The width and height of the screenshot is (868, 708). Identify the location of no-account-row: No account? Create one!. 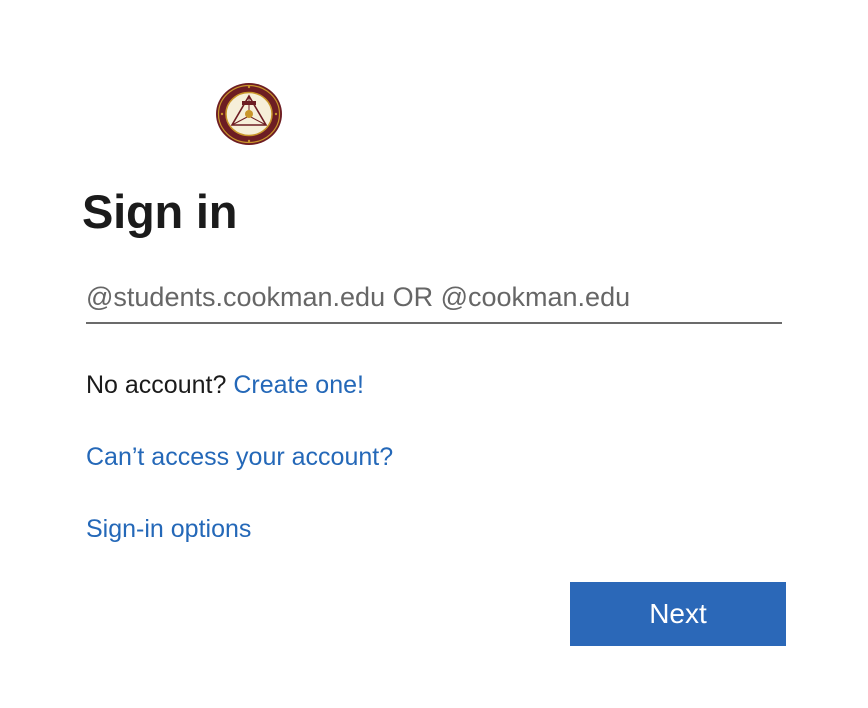
(225, 385).